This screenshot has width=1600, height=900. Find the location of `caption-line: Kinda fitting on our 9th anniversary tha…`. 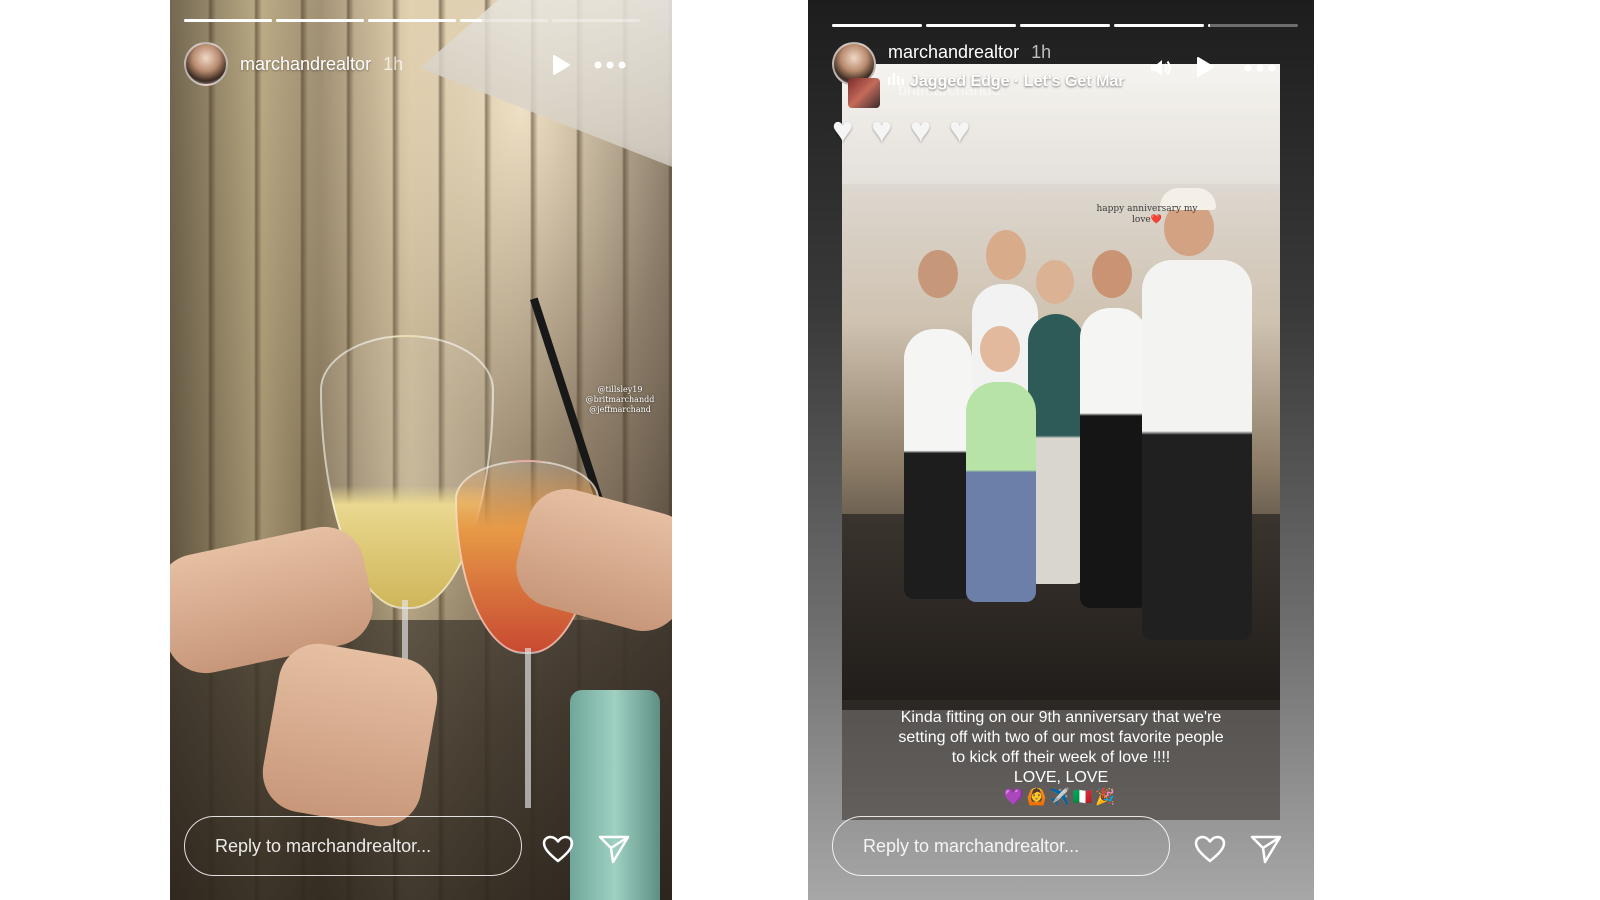

caption-line: Kinda fitting on our 9th anniversary tha… is located at coordinates (1061, 717).